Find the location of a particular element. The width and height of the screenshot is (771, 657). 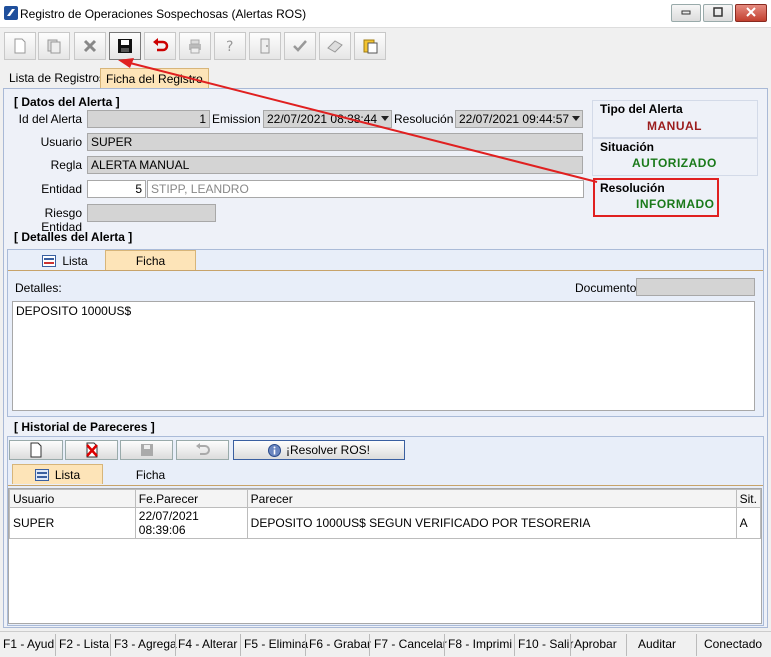

status-f2-list: F2 - Lista is located at coordinates (84, 644).